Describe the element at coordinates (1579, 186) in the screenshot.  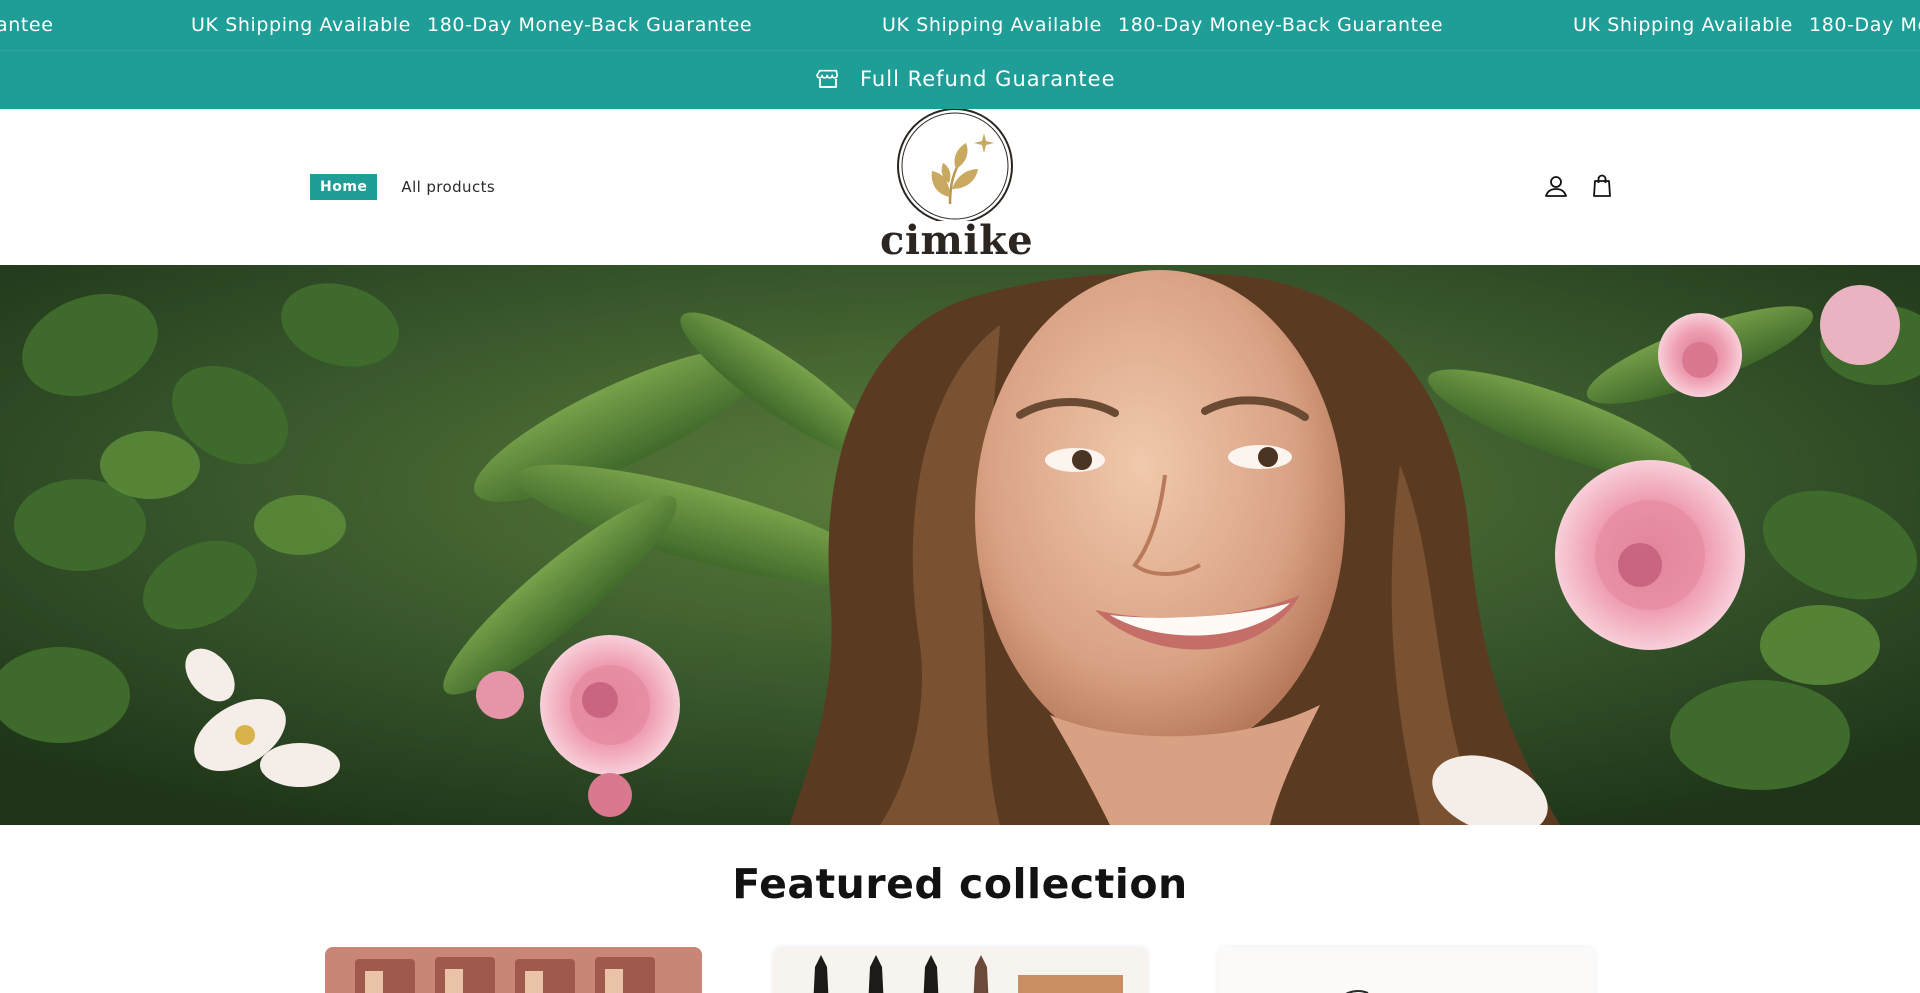
I see `header-actions` at that location.